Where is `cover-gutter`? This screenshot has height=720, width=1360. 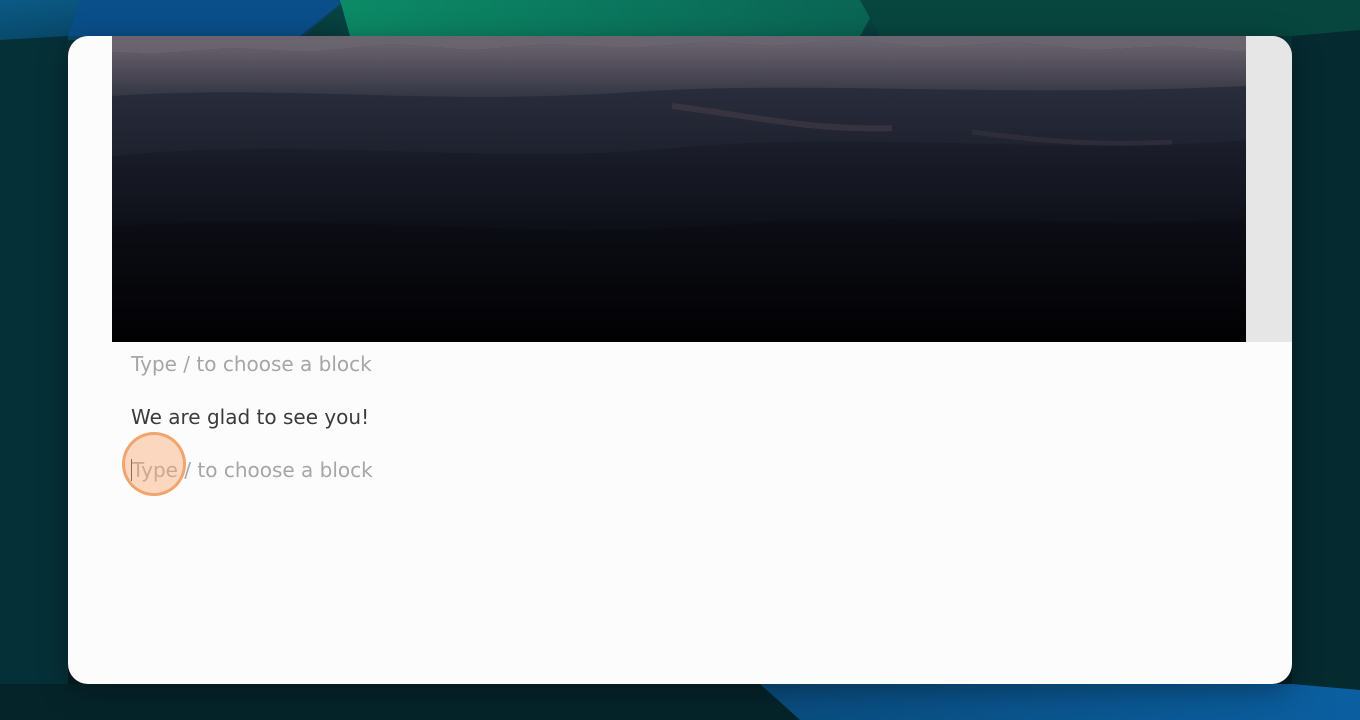
cover-gutter is located at coordinates (1269, 189).